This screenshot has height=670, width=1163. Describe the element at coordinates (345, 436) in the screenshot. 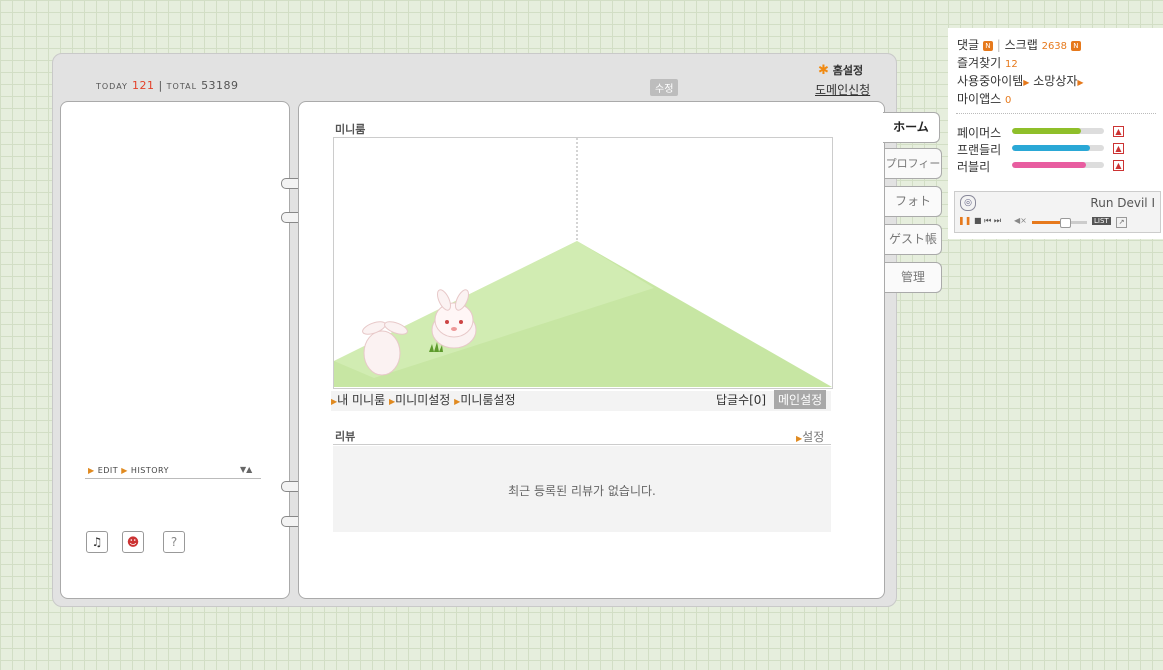

I see `review-title: 리뷰` at that location.